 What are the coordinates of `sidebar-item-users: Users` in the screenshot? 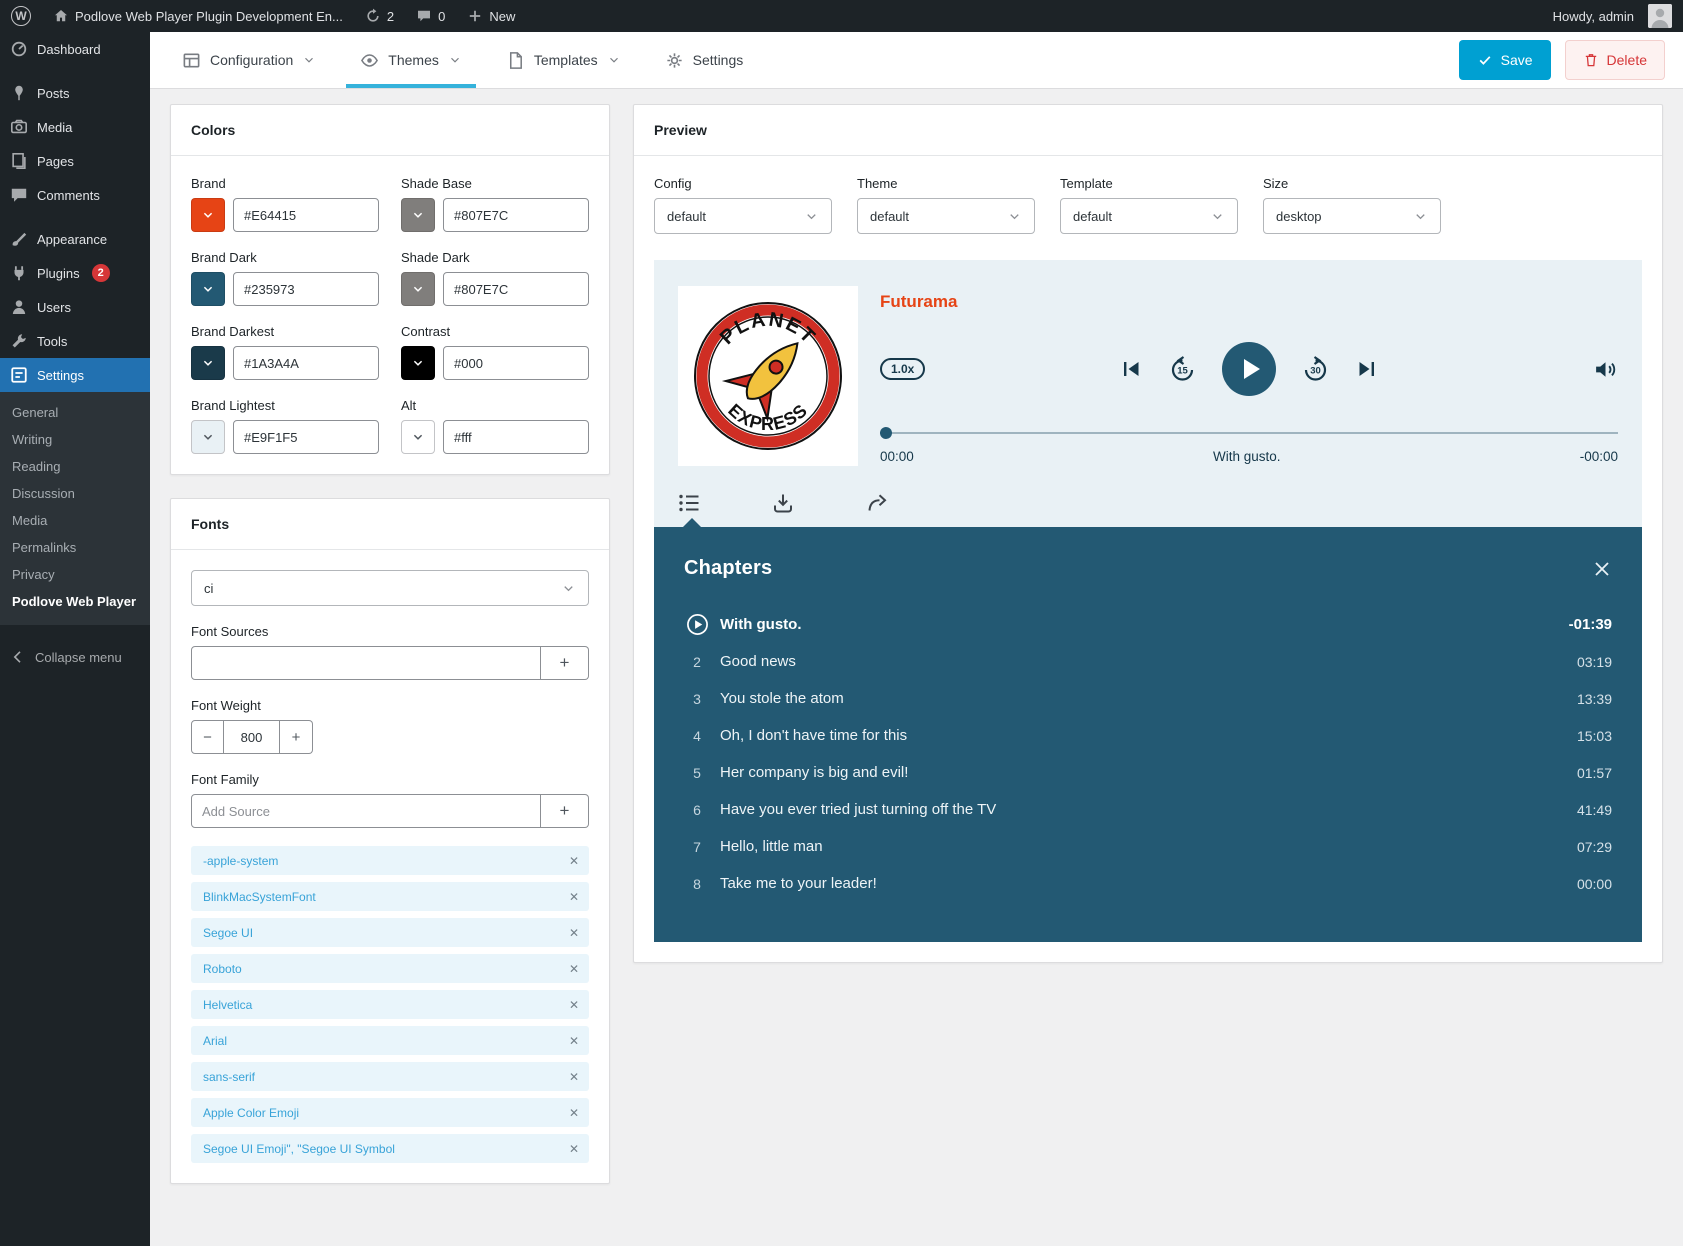 It's located at (75, 307).